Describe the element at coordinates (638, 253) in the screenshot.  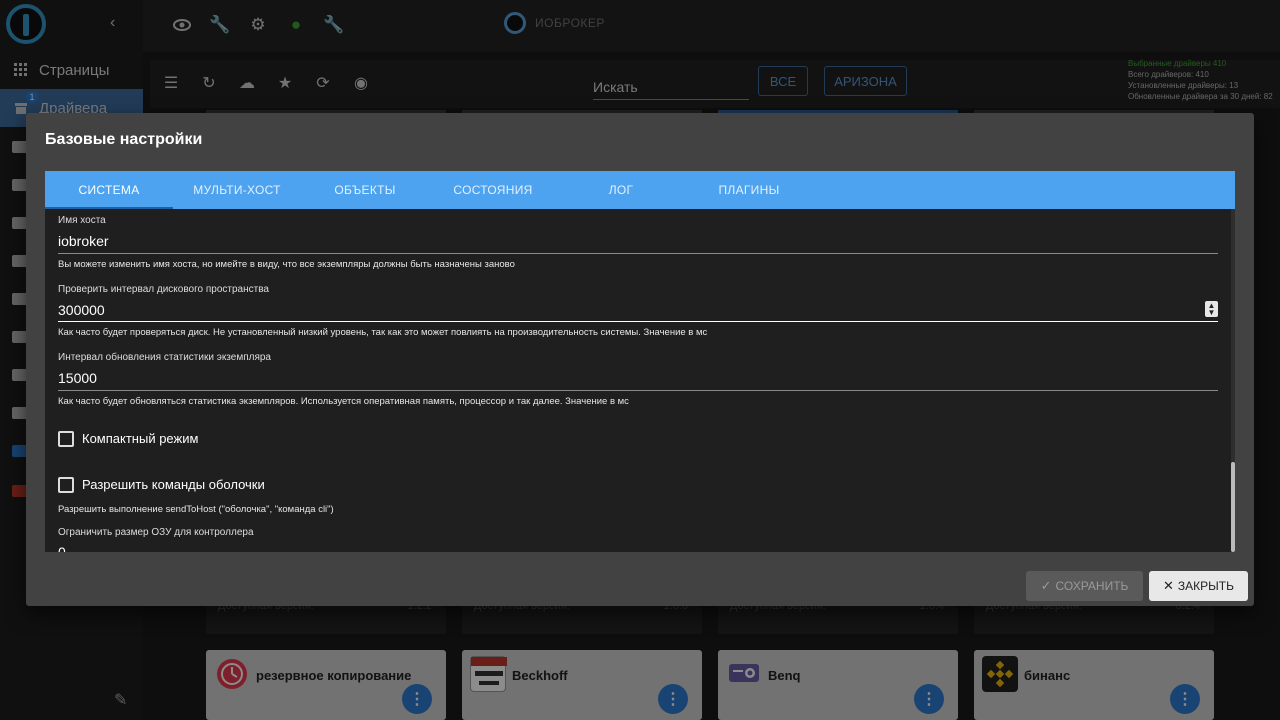
I see `hostname-underline` at that location.